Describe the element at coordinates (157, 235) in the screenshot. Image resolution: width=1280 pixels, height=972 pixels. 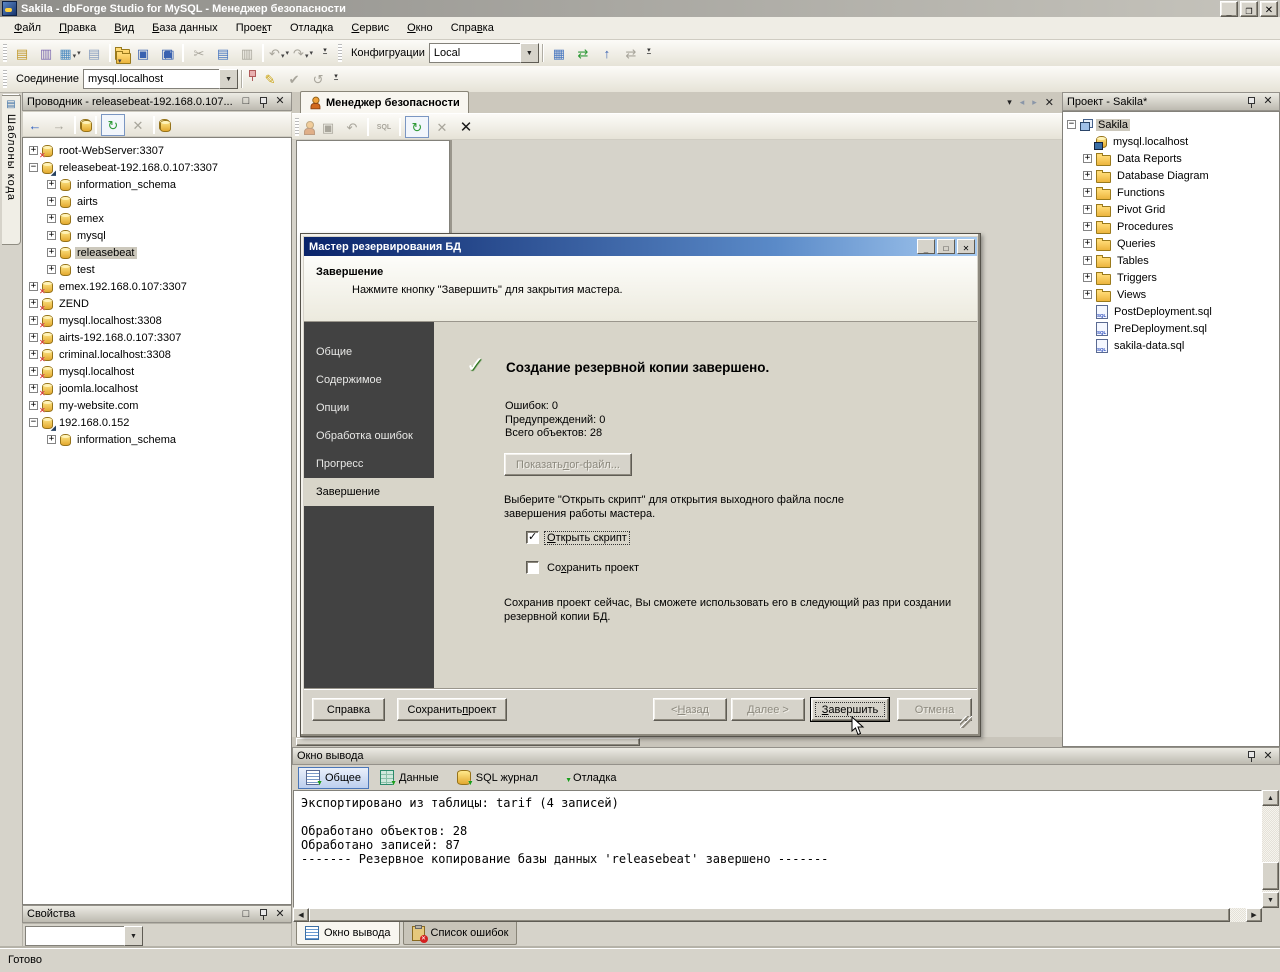
I see `tree-item: + mysql` at that location.